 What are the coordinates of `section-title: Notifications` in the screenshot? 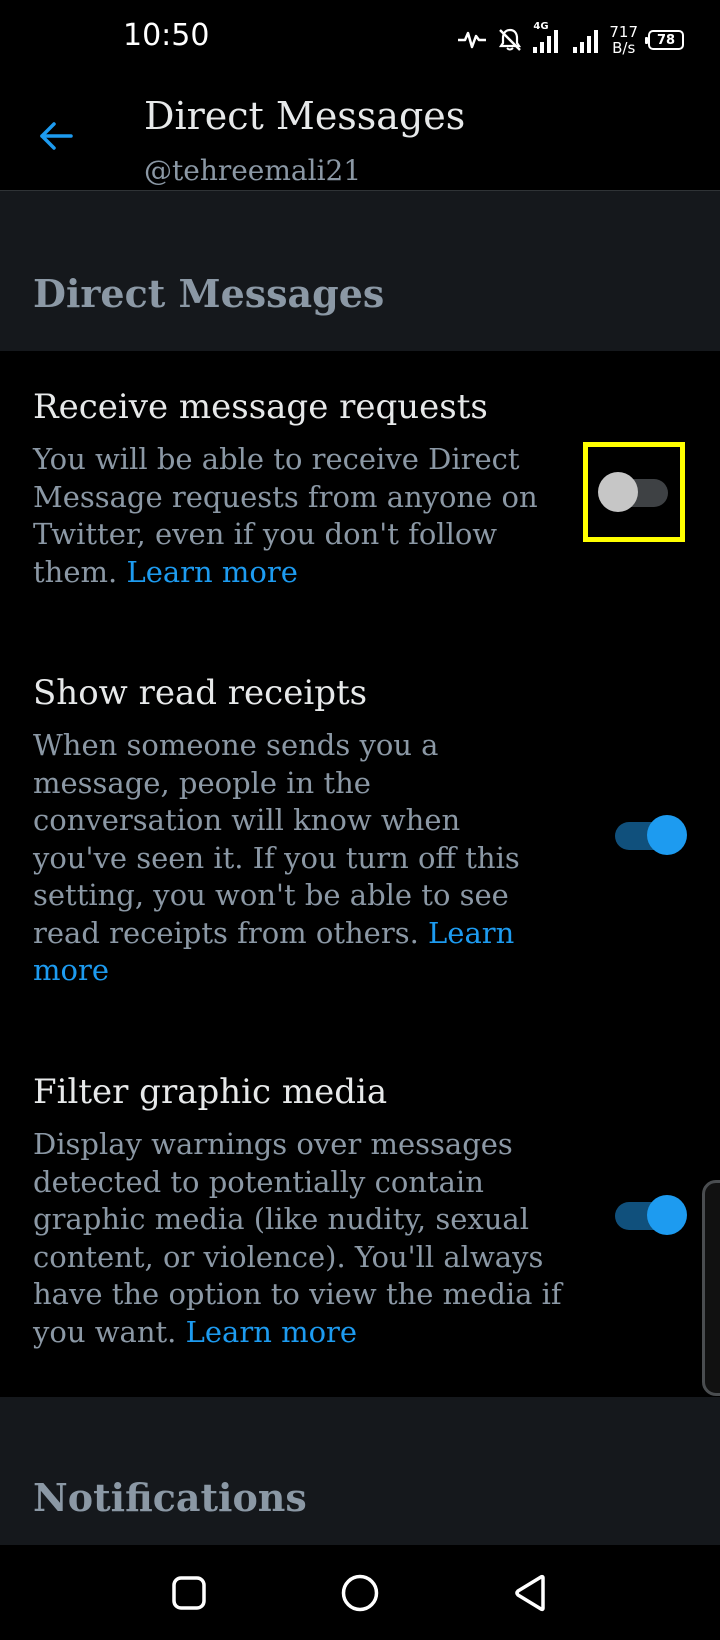 It's located at (170, 1497).